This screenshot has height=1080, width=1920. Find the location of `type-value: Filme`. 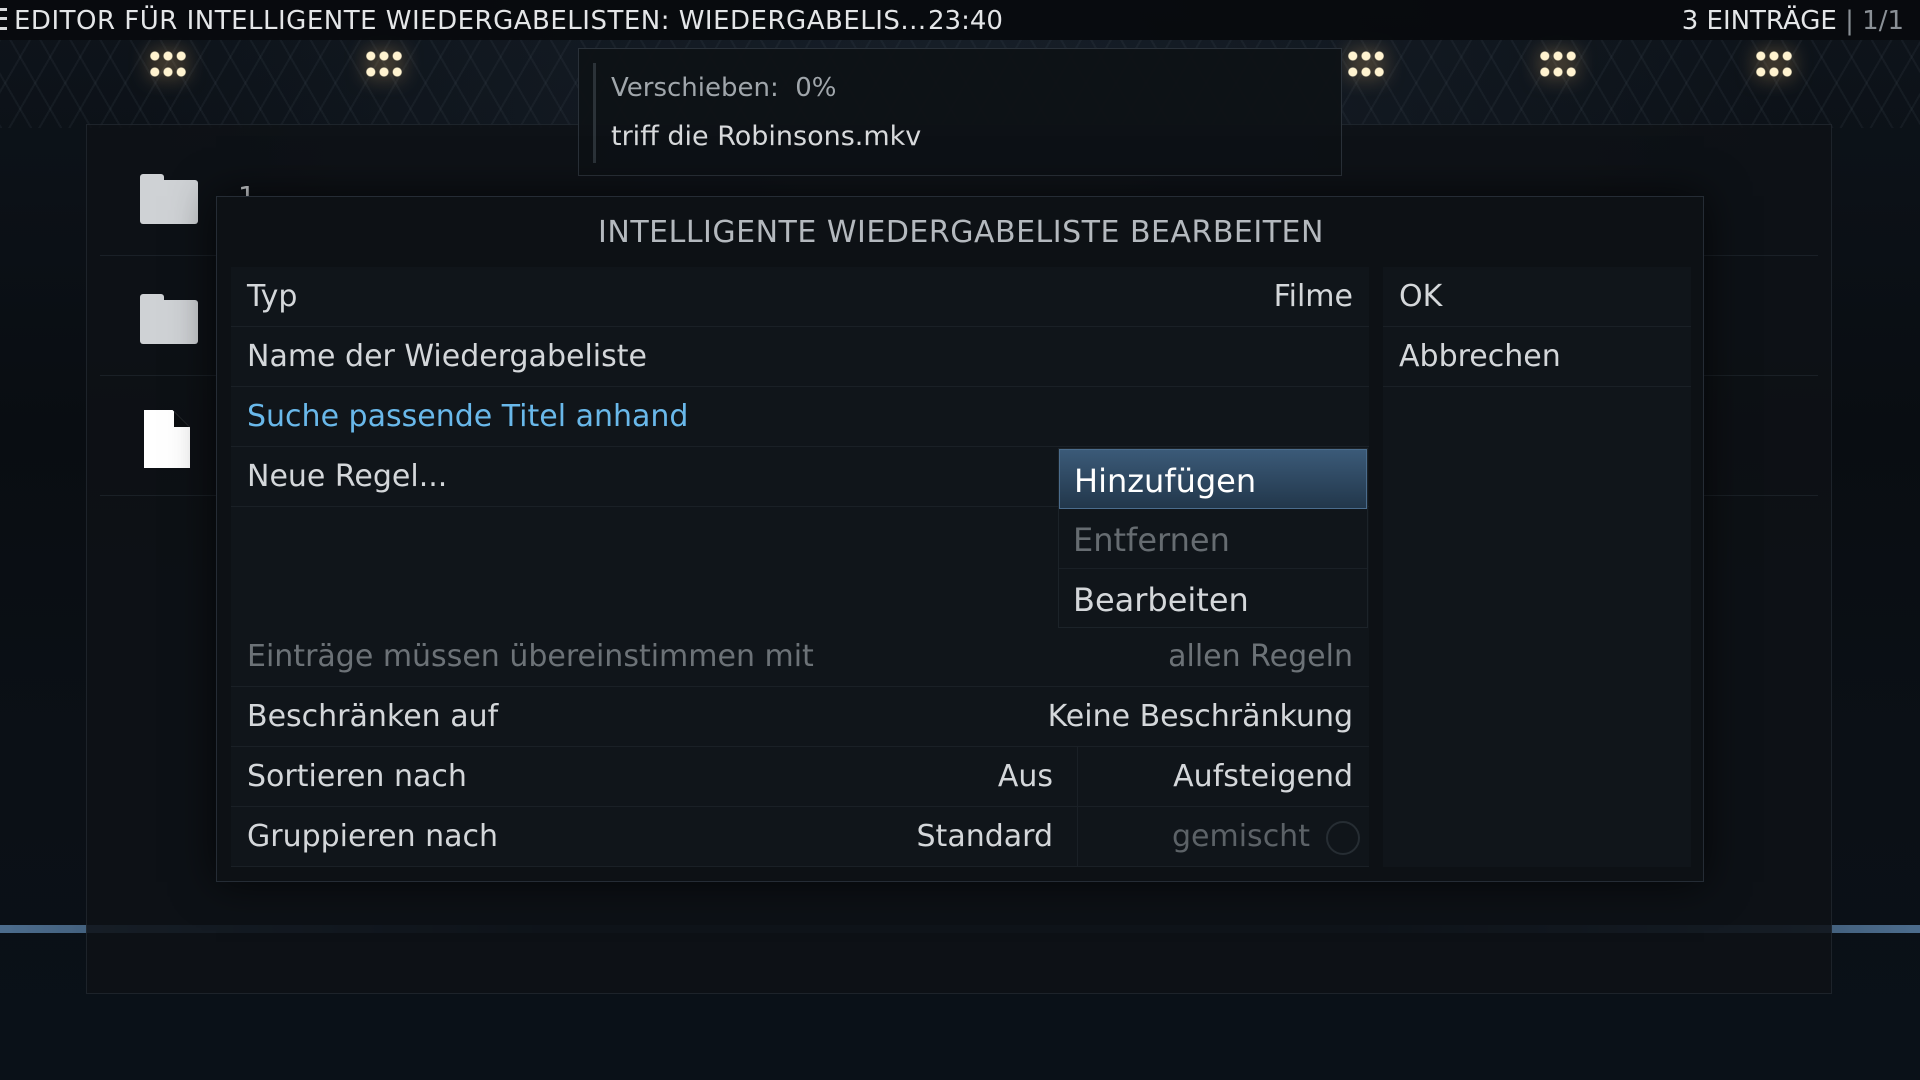

type-value: Filme is located at coordinates (1313, 296).